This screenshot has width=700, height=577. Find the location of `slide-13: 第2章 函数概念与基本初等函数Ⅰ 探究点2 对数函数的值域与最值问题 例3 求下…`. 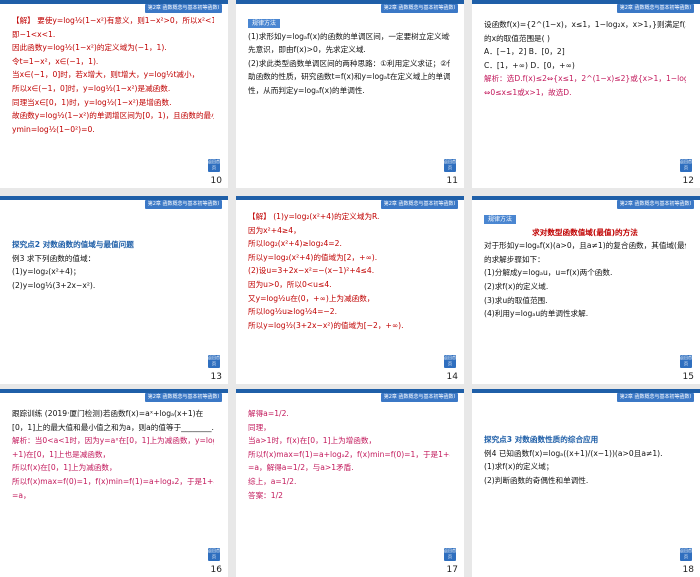

slide-13: 第2章 函数概念与基本初等函数Ⅰ 探究点2 对数函数的值域与最值问题 例3 求下… is located at coordinates (114, 290).